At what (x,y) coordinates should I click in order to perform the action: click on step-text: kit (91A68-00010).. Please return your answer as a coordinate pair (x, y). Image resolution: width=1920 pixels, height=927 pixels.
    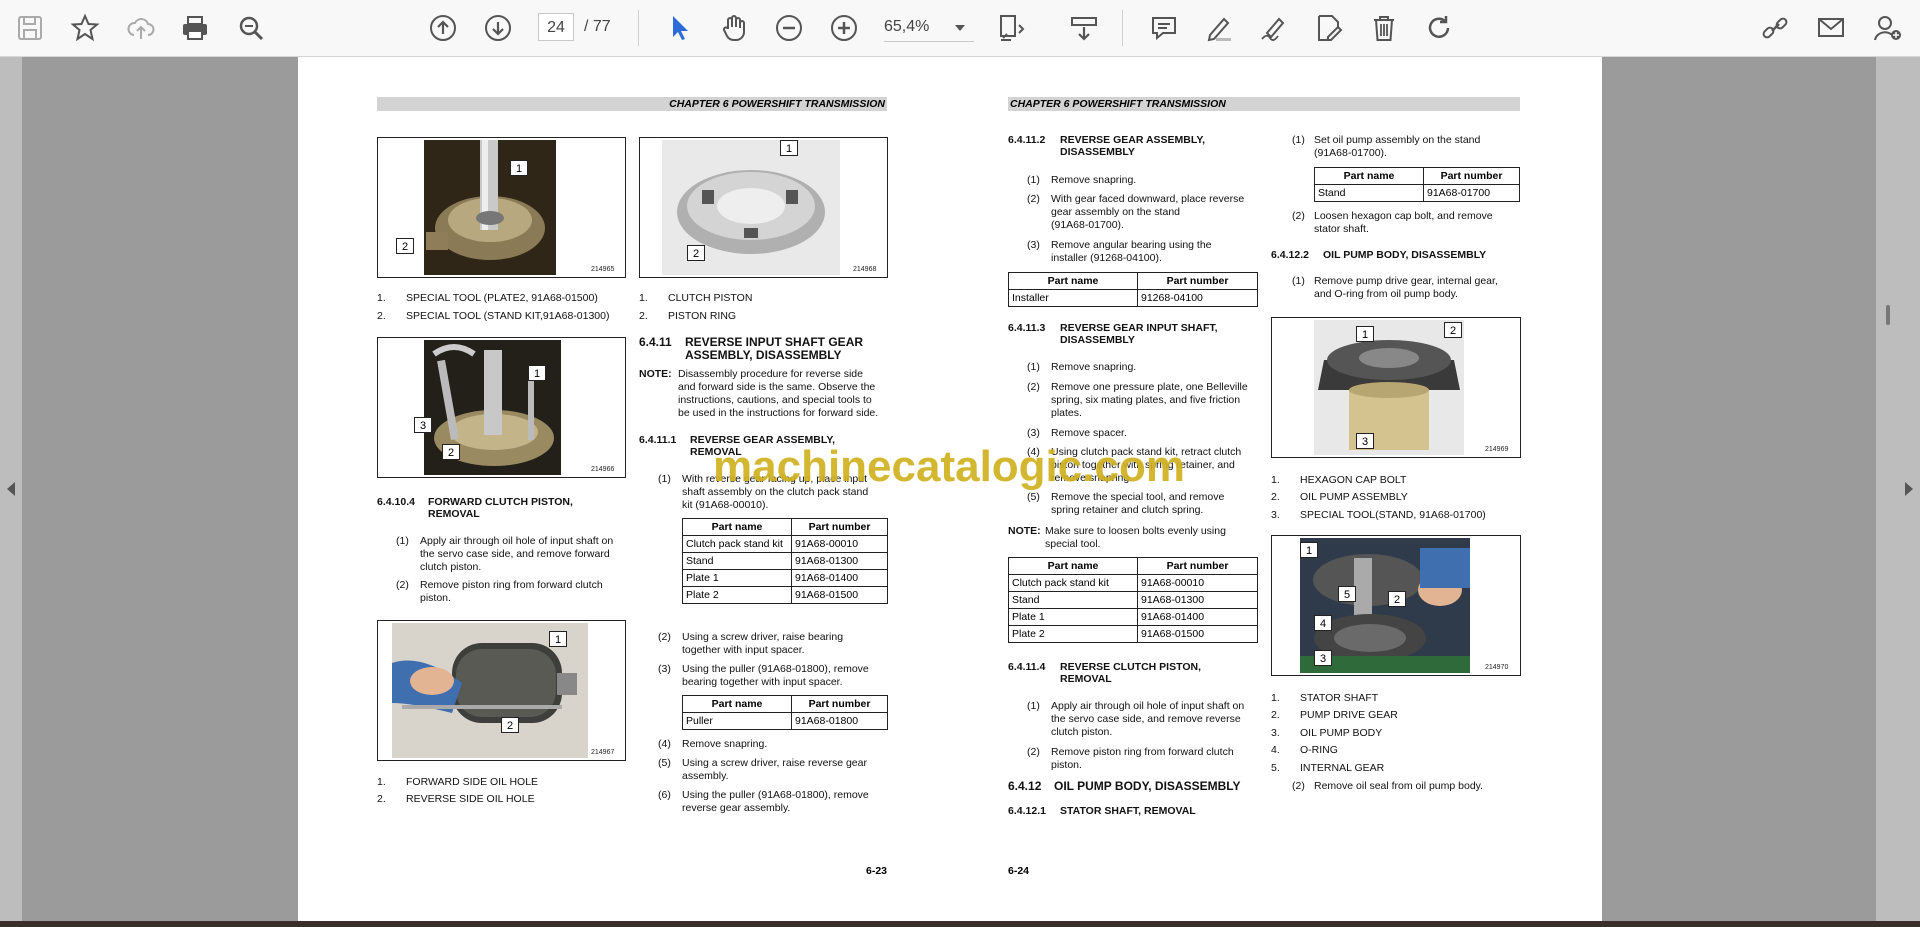
    Looking at the image, I should click on (725, 505).